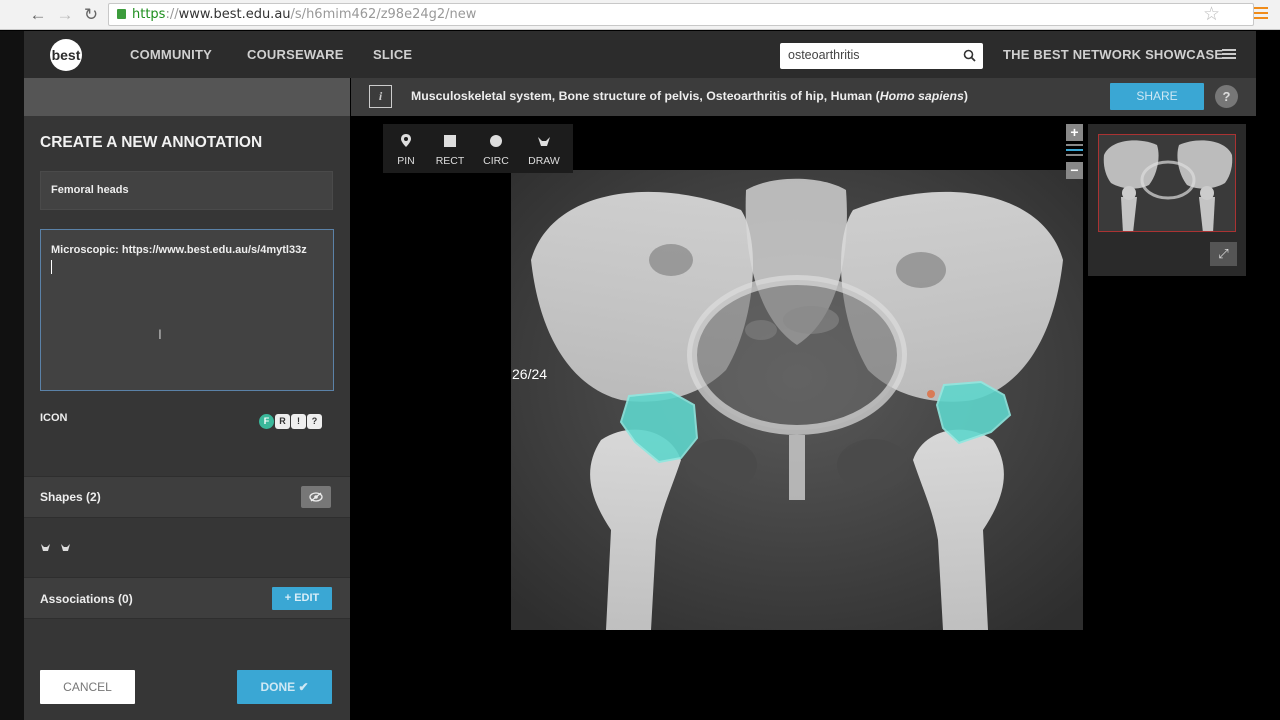 The width and height of the screenshot is (1280, 720). Describe the element at coordinates (1261, 14) in the screenshot. I see `browser-menu-icon` at that location.